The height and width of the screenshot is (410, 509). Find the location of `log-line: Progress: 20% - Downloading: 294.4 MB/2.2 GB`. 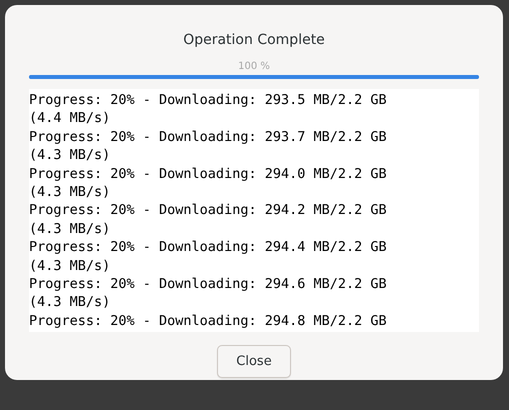

log-line: Progress: 20% - Downloading: 294.4 MB/2.2 GB is located at coordinates (208, 247).